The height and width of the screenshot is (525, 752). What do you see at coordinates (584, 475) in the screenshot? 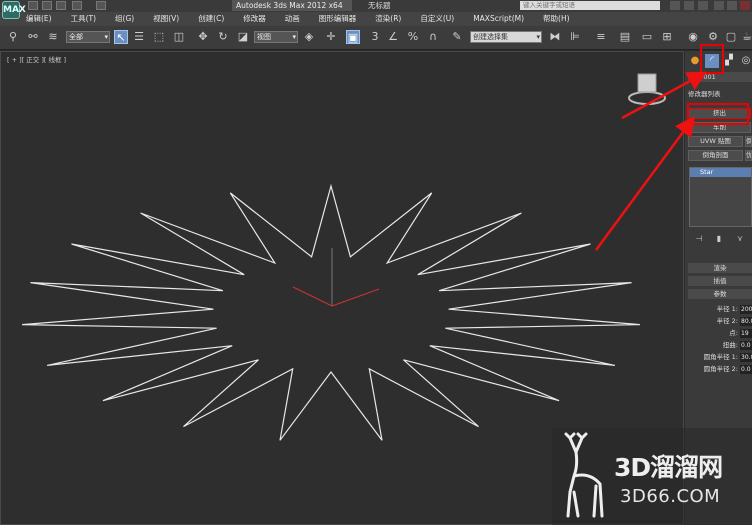
I see `deer-logo-icon` at bounding box center [584, 475].